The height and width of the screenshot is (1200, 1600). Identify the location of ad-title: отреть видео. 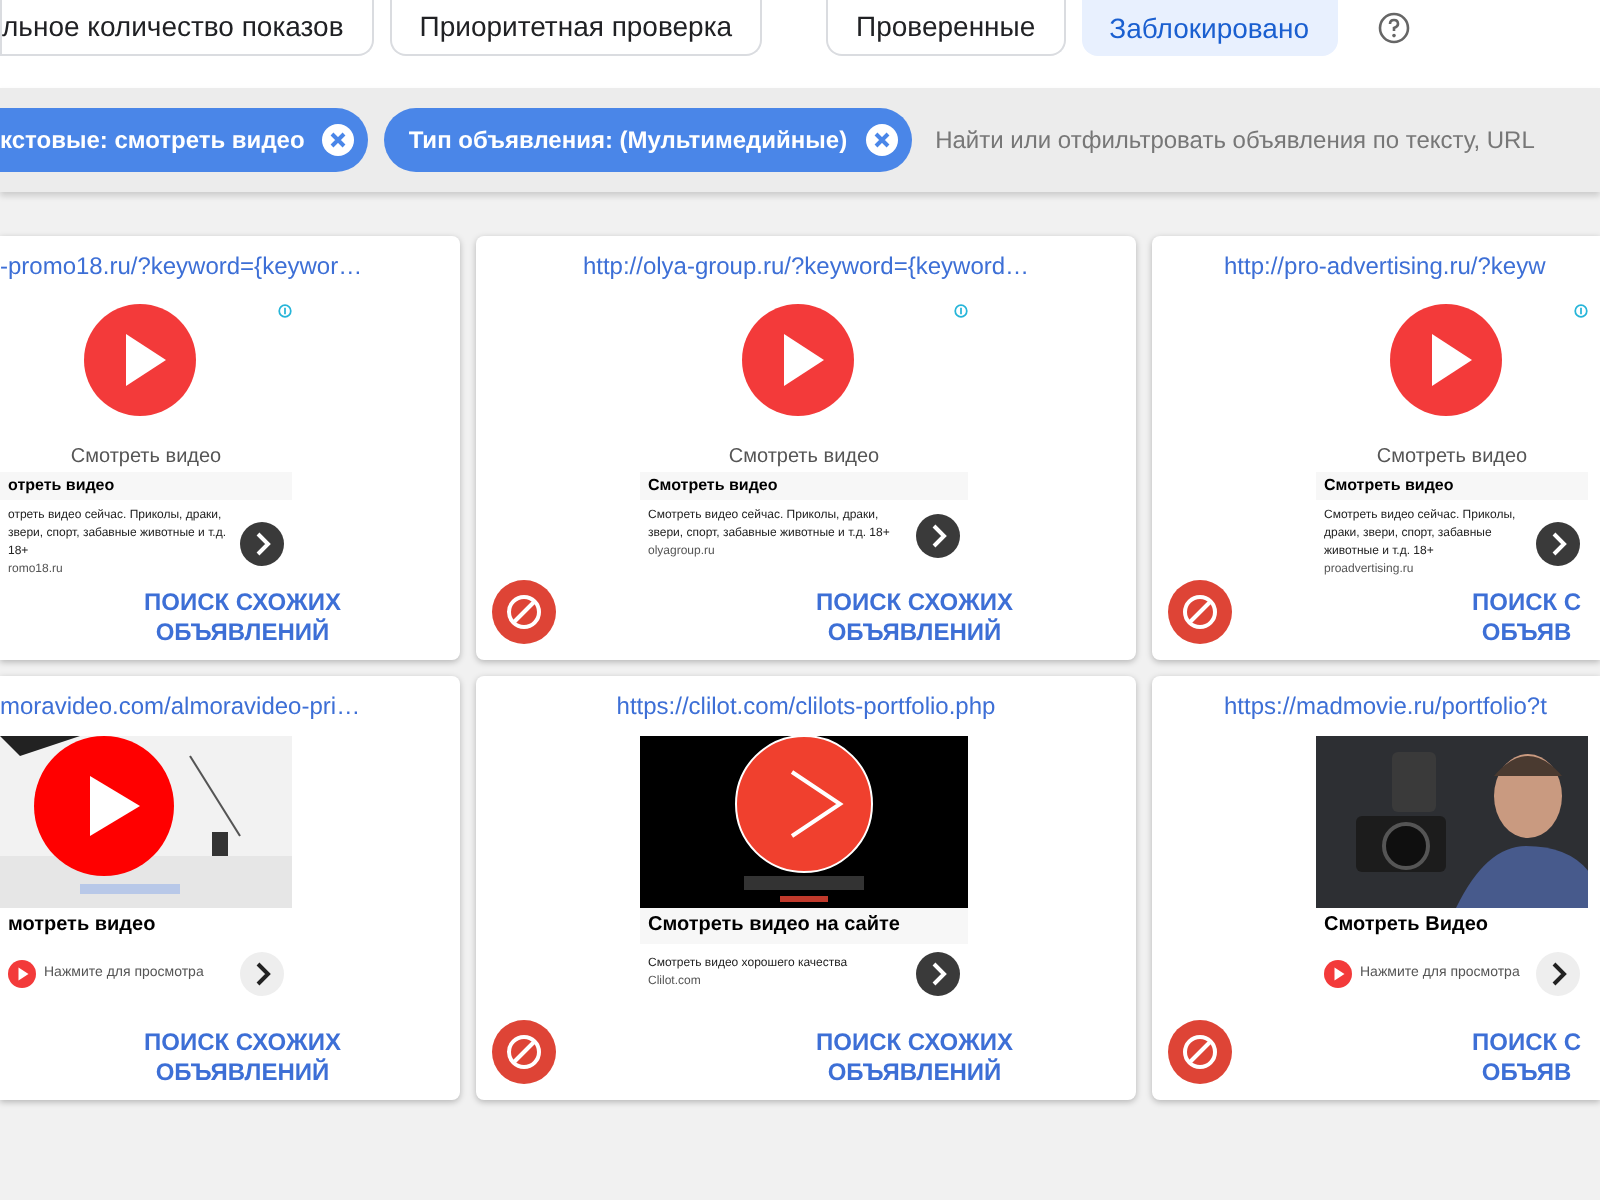
(146, 486).